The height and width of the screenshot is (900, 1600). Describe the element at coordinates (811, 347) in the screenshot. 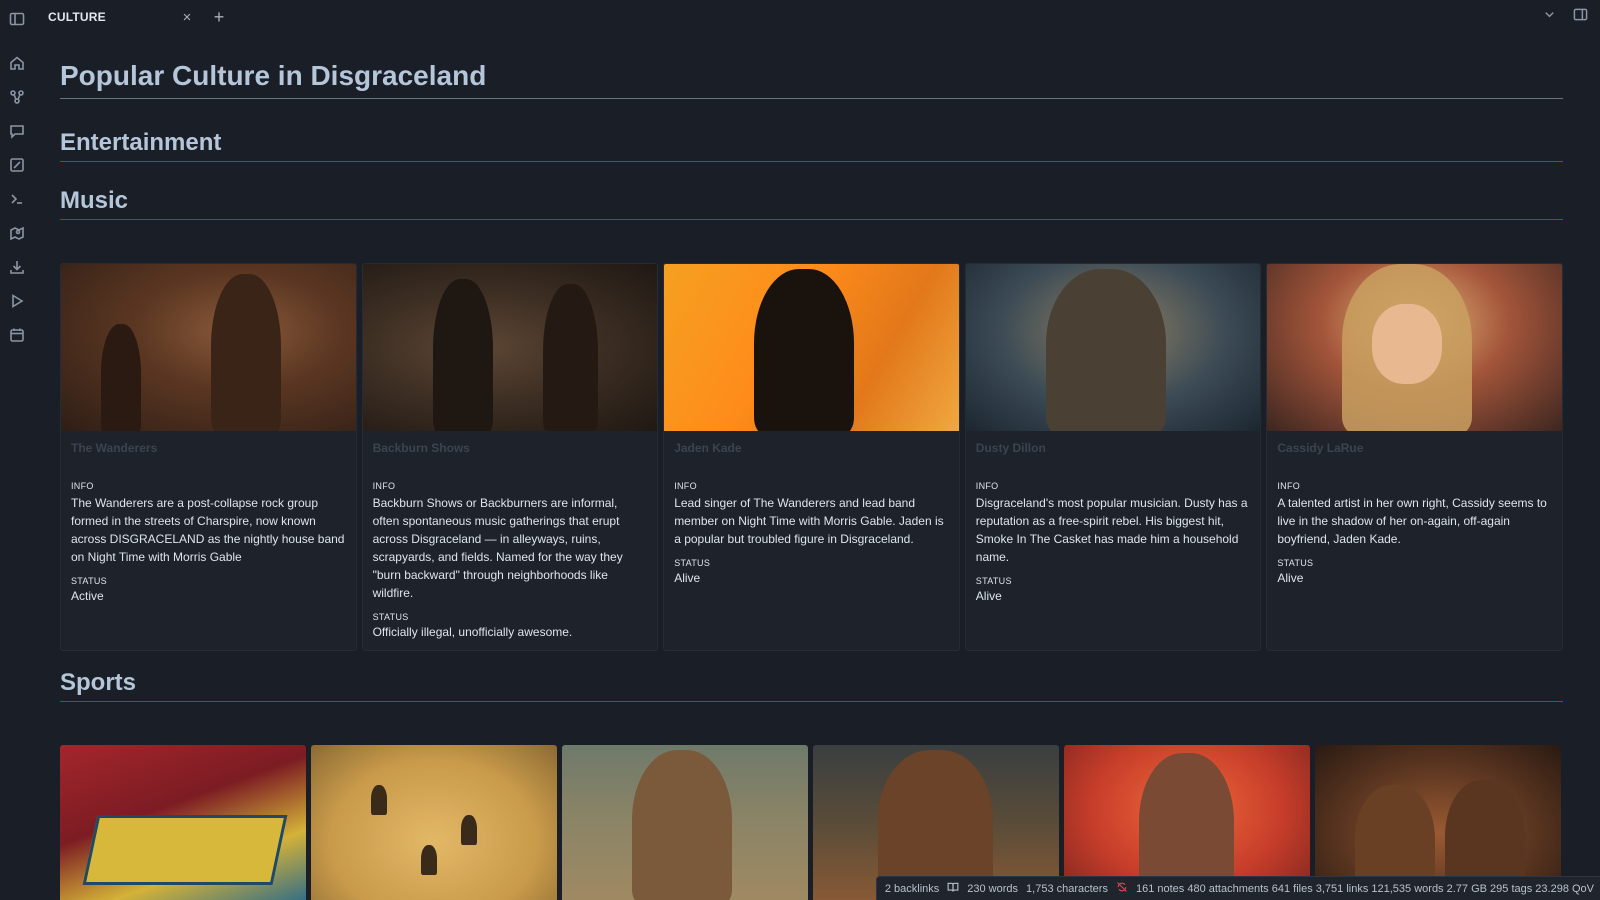

I see `card-image-jaden-kade` at that location.